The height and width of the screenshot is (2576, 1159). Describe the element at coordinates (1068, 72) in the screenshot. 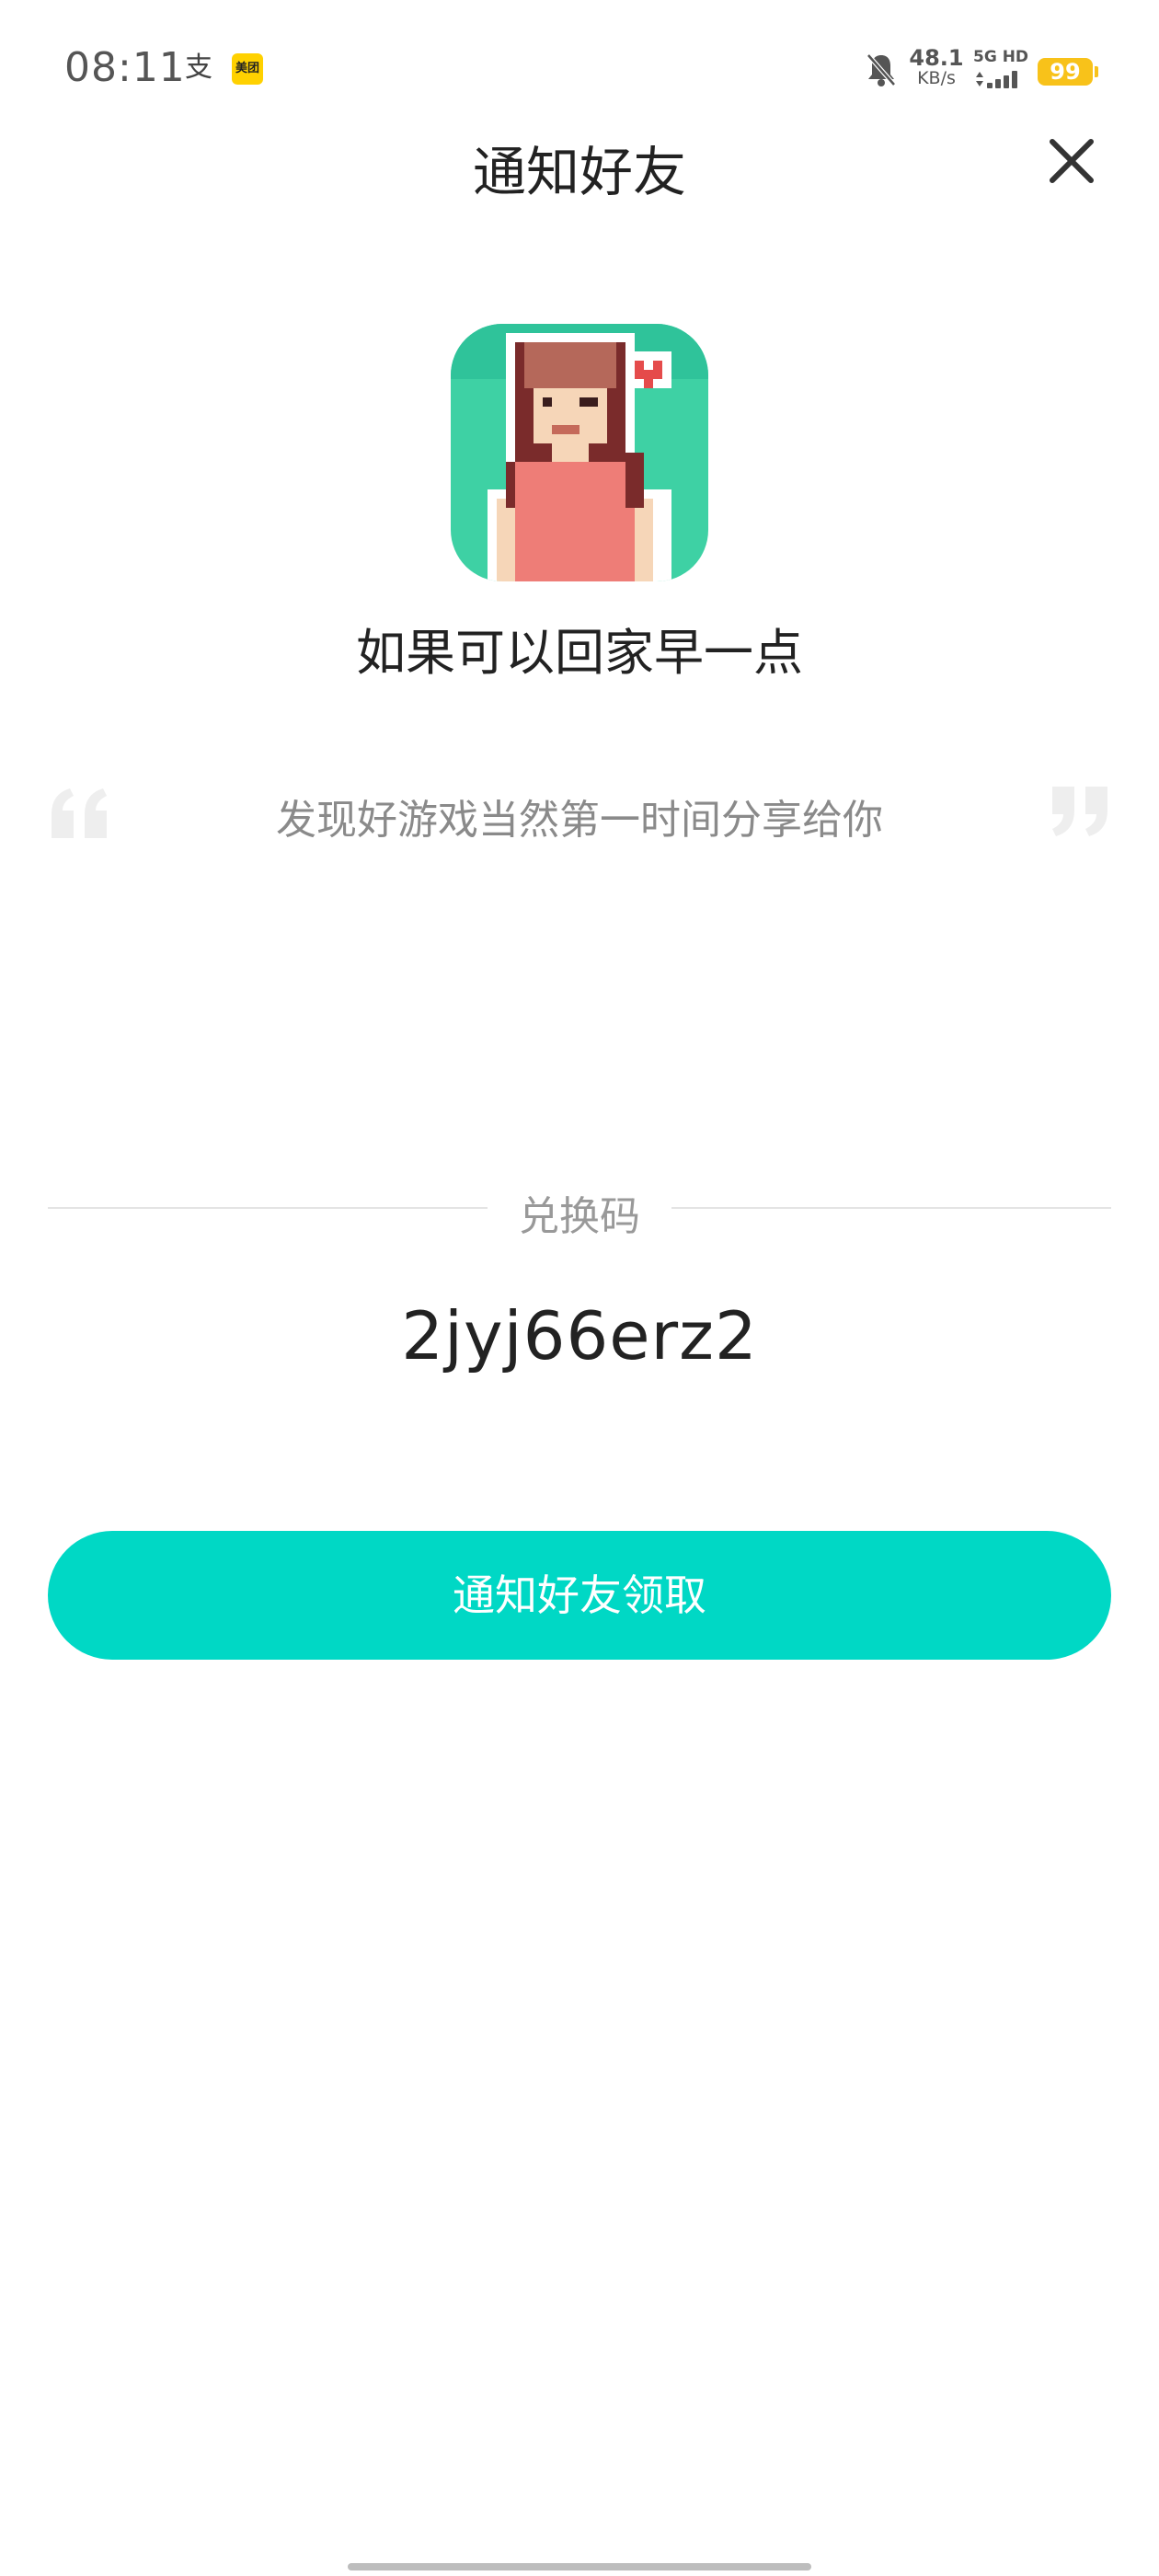

I see `battery-icon: 99` at that location.